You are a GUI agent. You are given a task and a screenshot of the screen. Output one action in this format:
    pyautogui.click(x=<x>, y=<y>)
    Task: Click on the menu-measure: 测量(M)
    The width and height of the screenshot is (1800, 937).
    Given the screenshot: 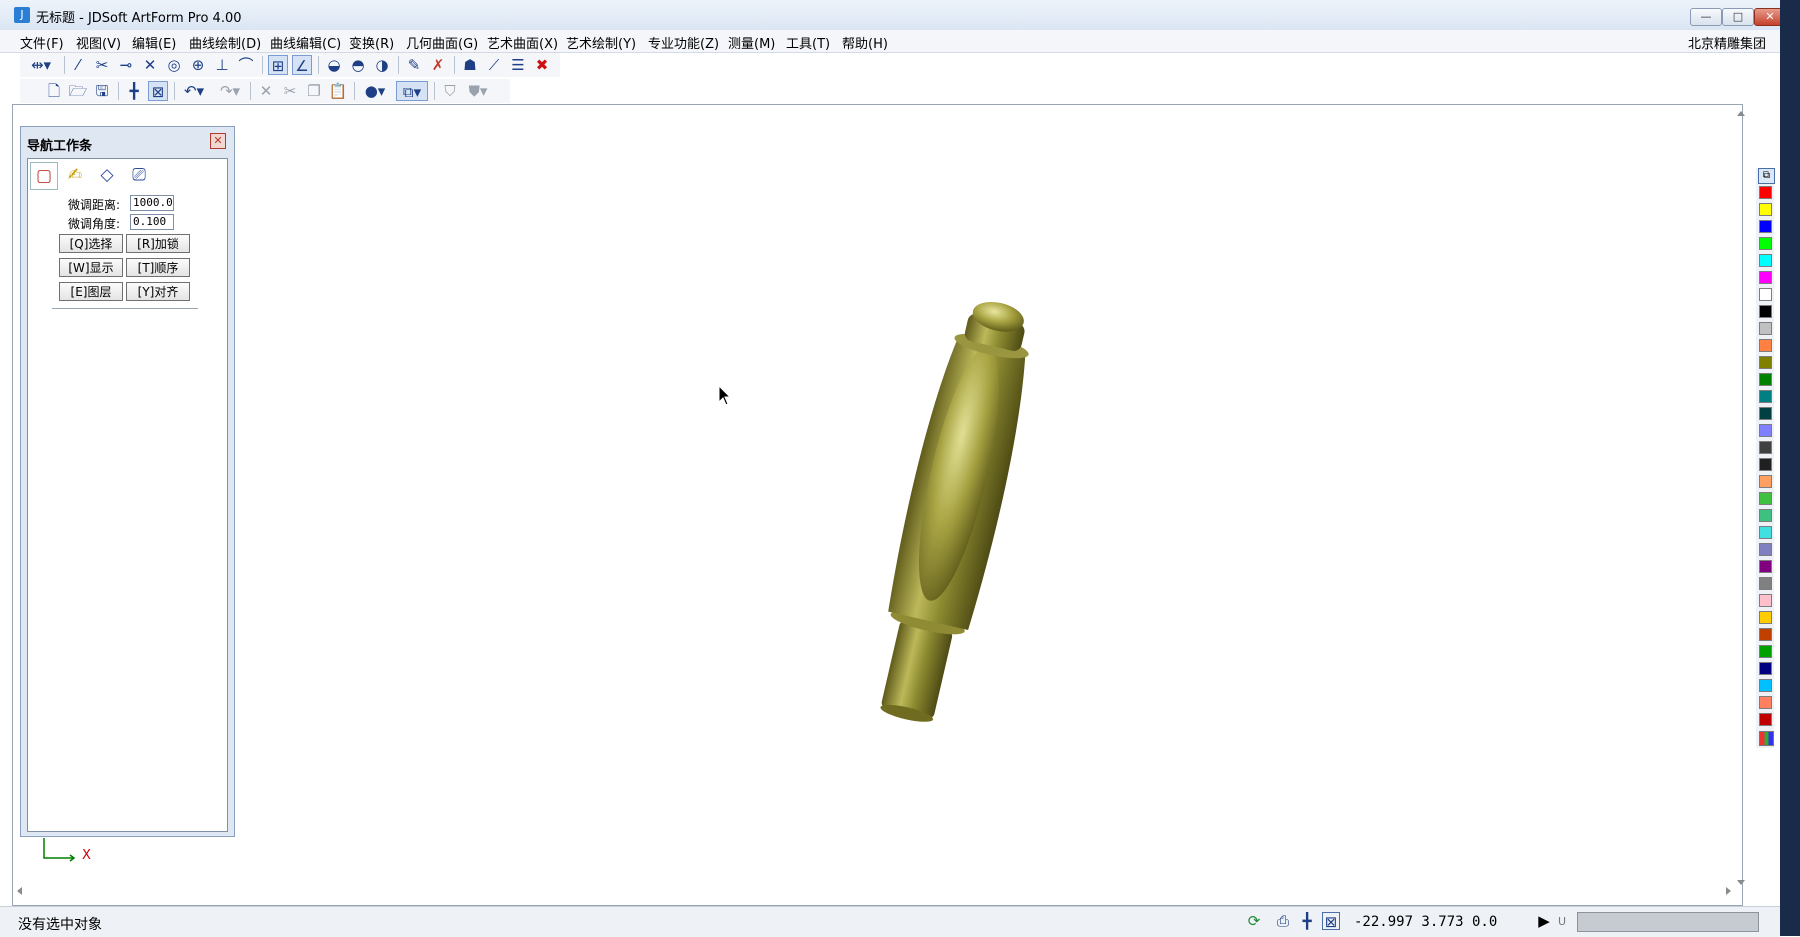 What is the action you would take?
    pyautogui.click(x=751, y=42)
    